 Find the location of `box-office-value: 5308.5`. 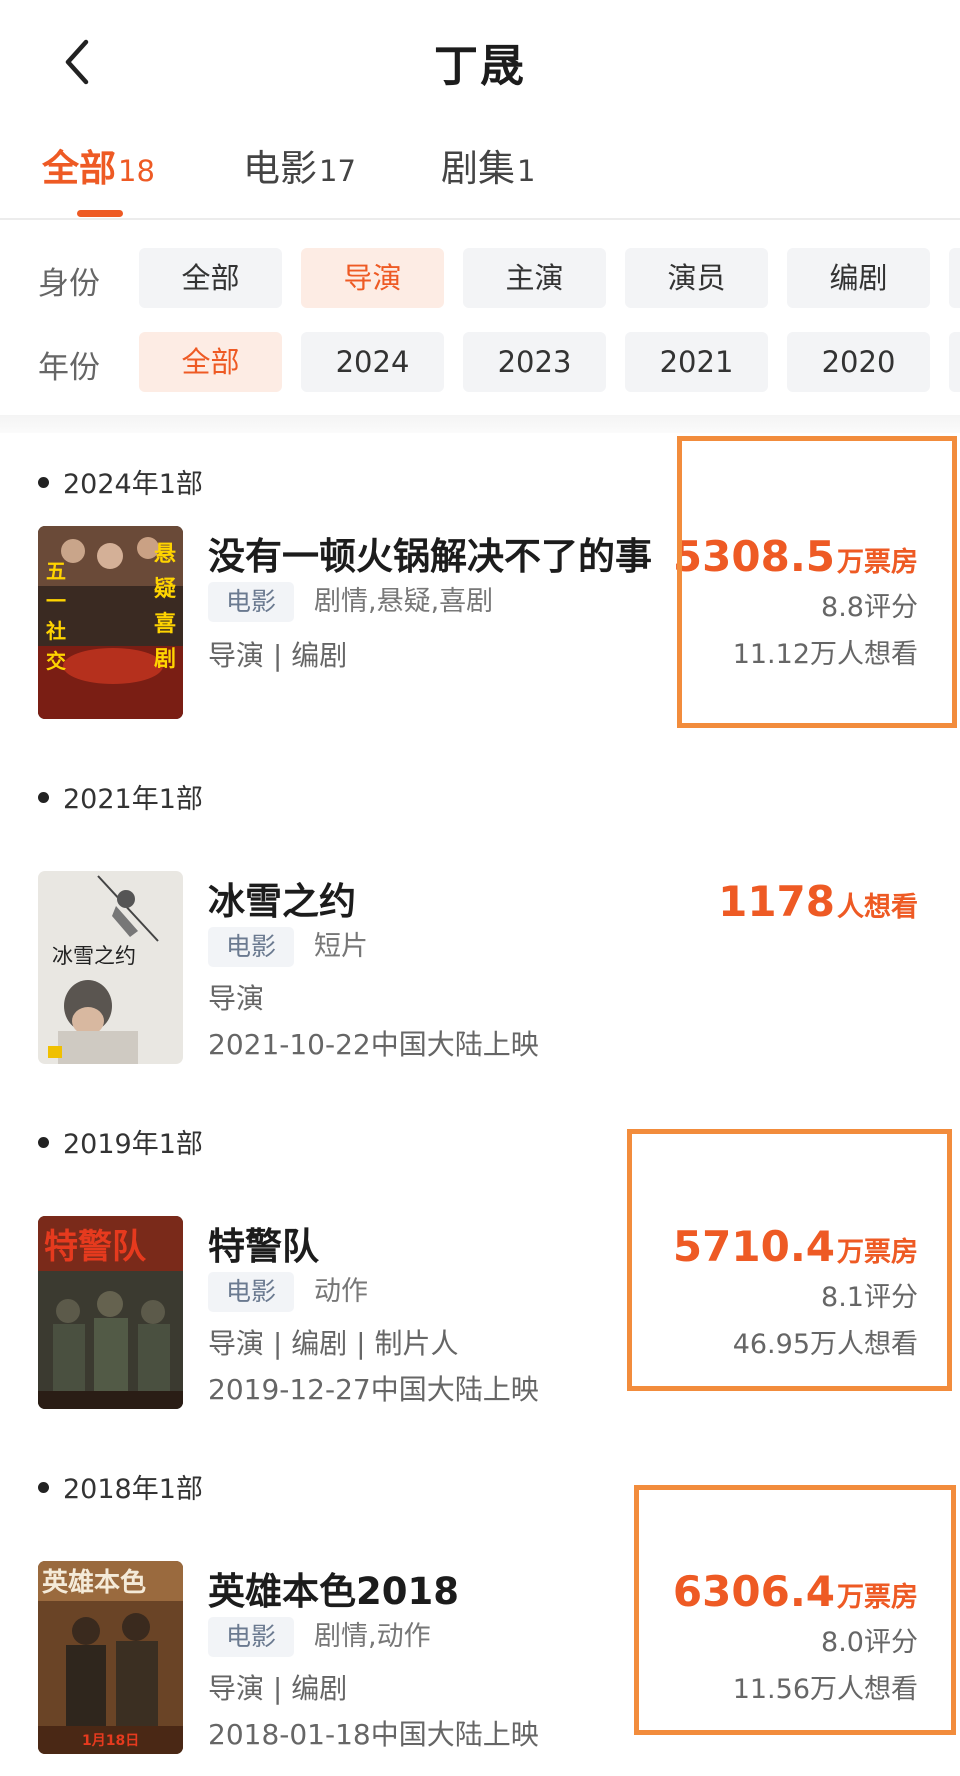

box-office-value: 5308.5 is located at coordinates (753, 556).